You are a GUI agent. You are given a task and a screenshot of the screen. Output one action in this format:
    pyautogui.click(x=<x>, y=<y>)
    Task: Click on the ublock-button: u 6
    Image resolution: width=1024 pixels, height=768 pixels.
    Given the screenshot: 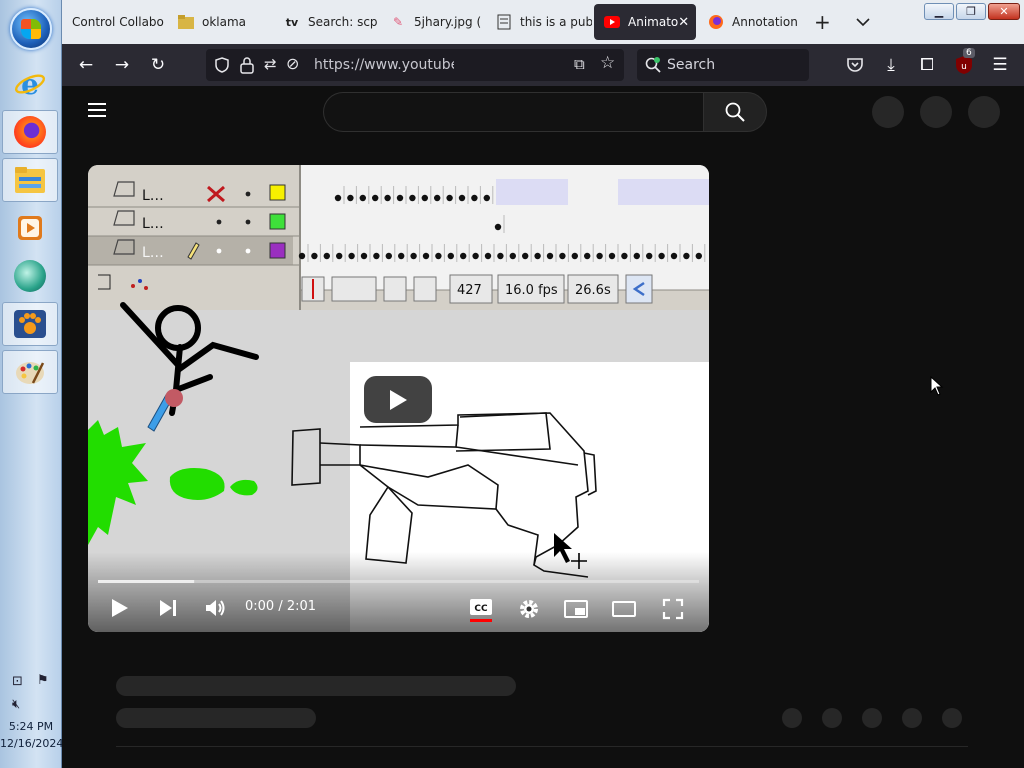 What is the action you would take?
    pyautogui.click(x=964, y=63)
    